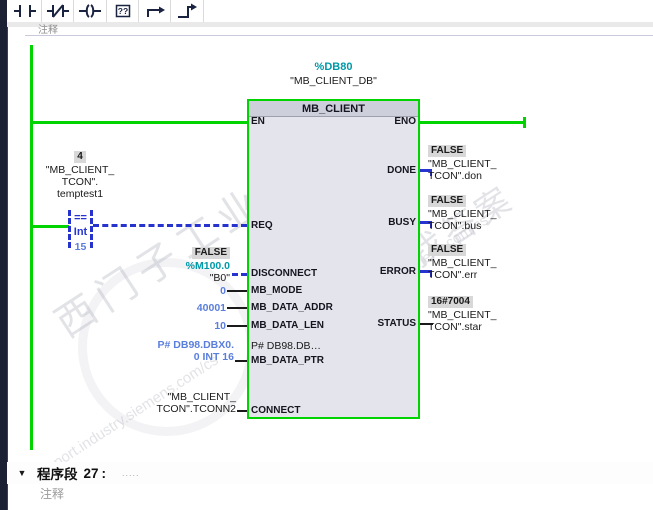 Image resolution: width=653 pixels, height=510 pixels. I want to click on connect-wire, so click(242, 411).